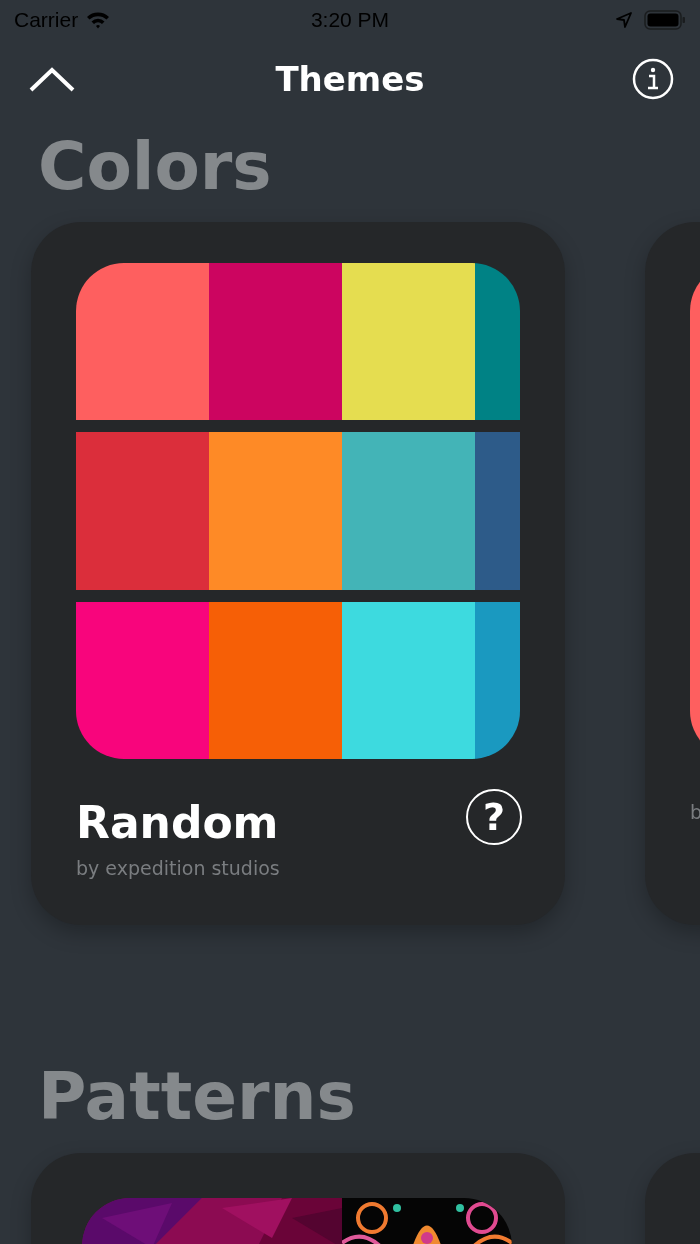 Image resolution: width=700 pixels, height=1244 pixels. What do you see at coordinates (624, 20) in the screenshot?
I see `location-arrow-icon` at bounding box center [624, 20].